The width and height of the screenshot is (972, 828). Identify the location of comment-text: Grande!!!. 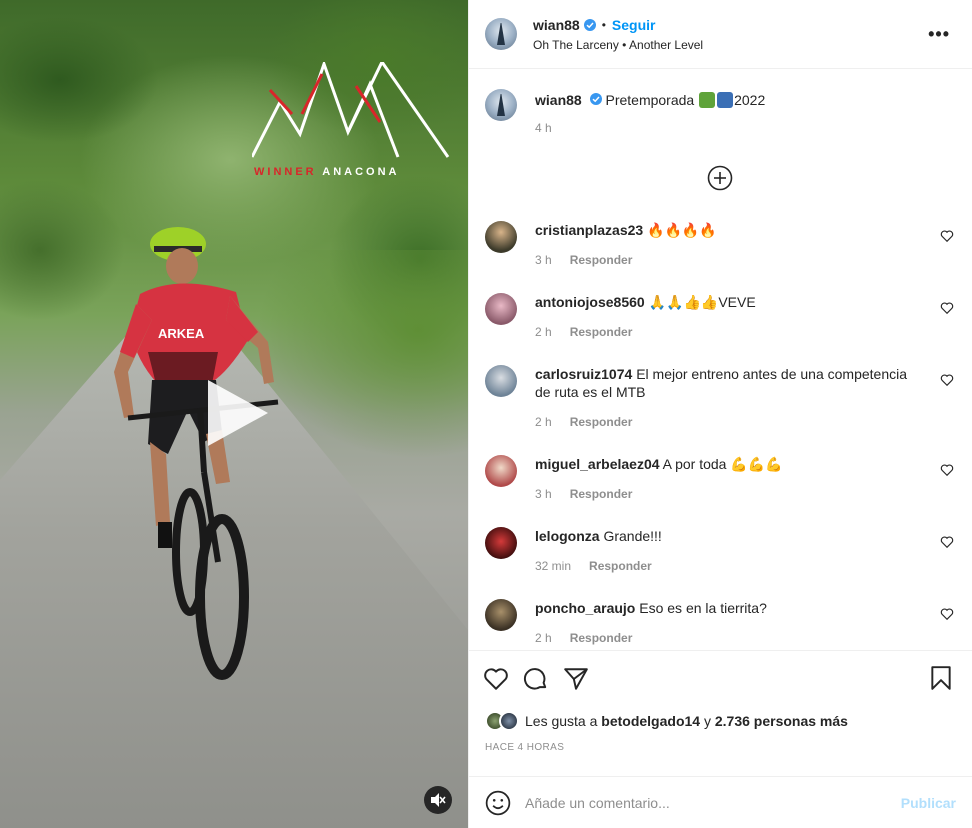
(632, 536).